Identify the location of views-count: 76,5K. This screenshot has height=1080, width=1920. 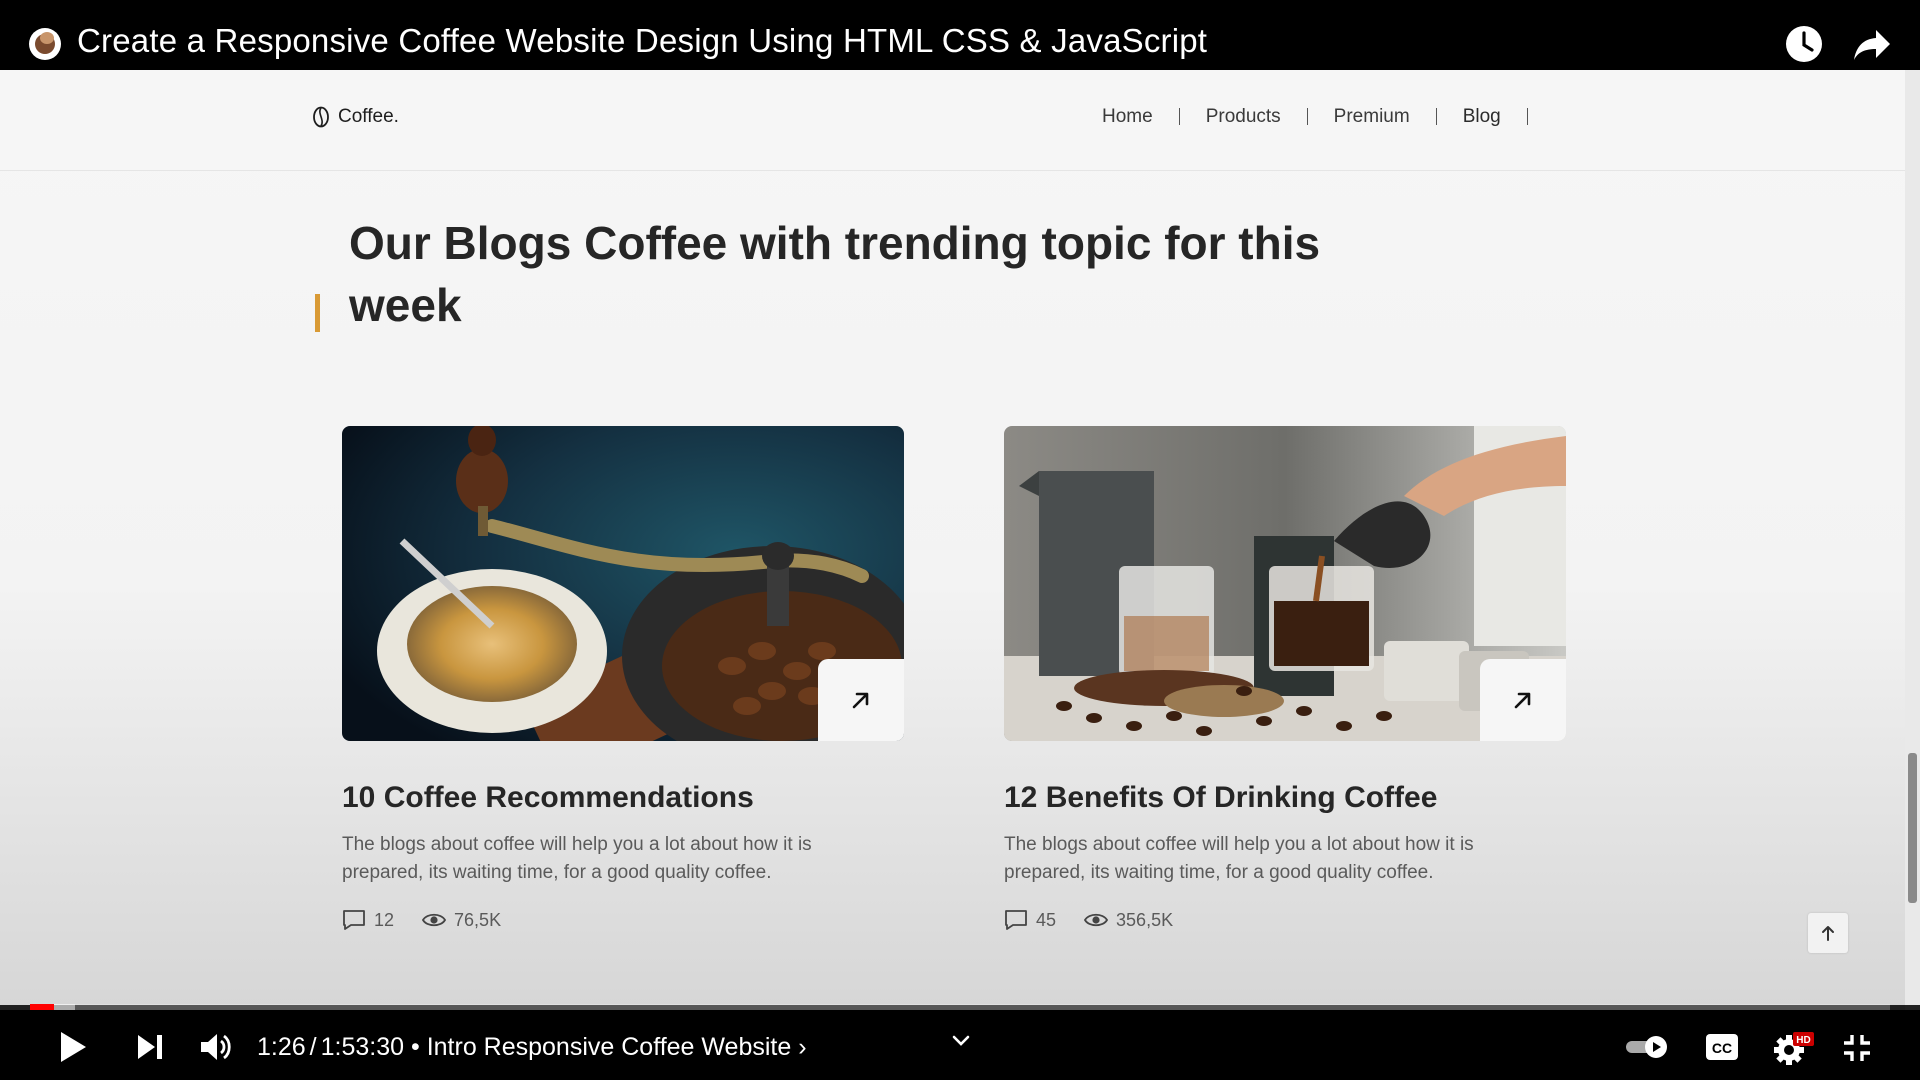
(461, 920).